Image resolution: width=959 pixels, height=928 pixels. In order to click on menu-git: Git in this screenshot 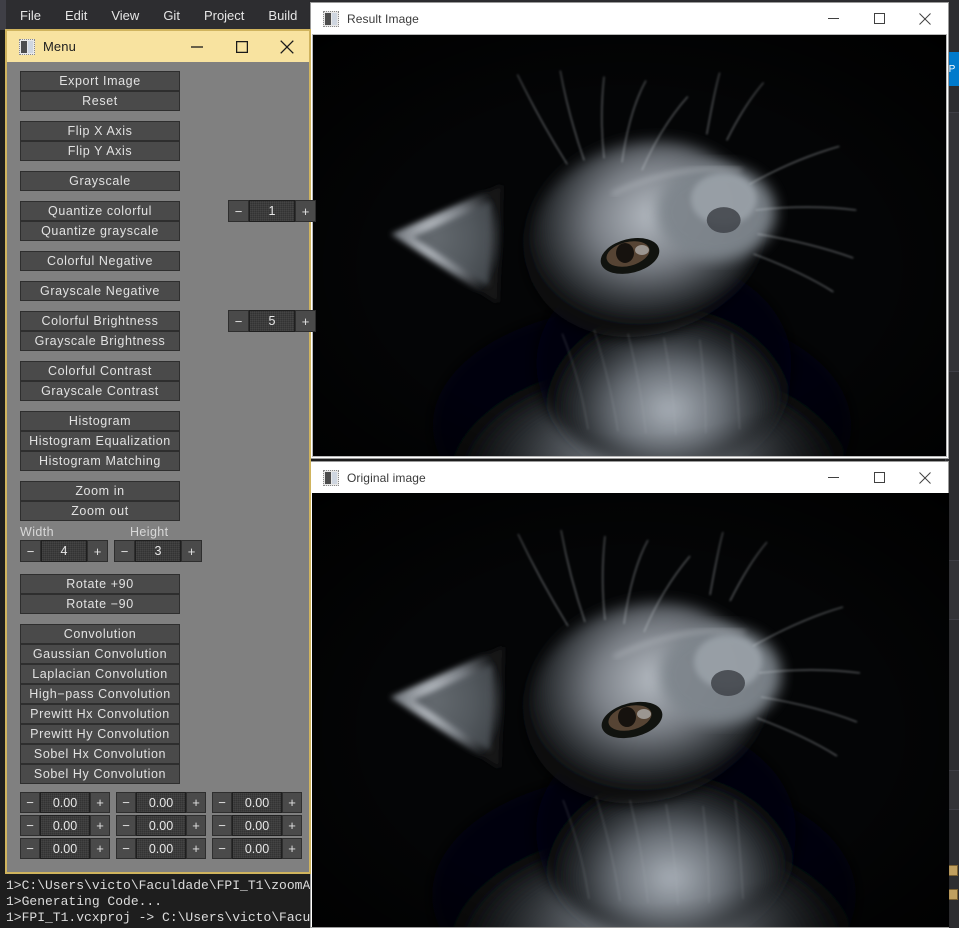, I will do `click(171, 15)`.